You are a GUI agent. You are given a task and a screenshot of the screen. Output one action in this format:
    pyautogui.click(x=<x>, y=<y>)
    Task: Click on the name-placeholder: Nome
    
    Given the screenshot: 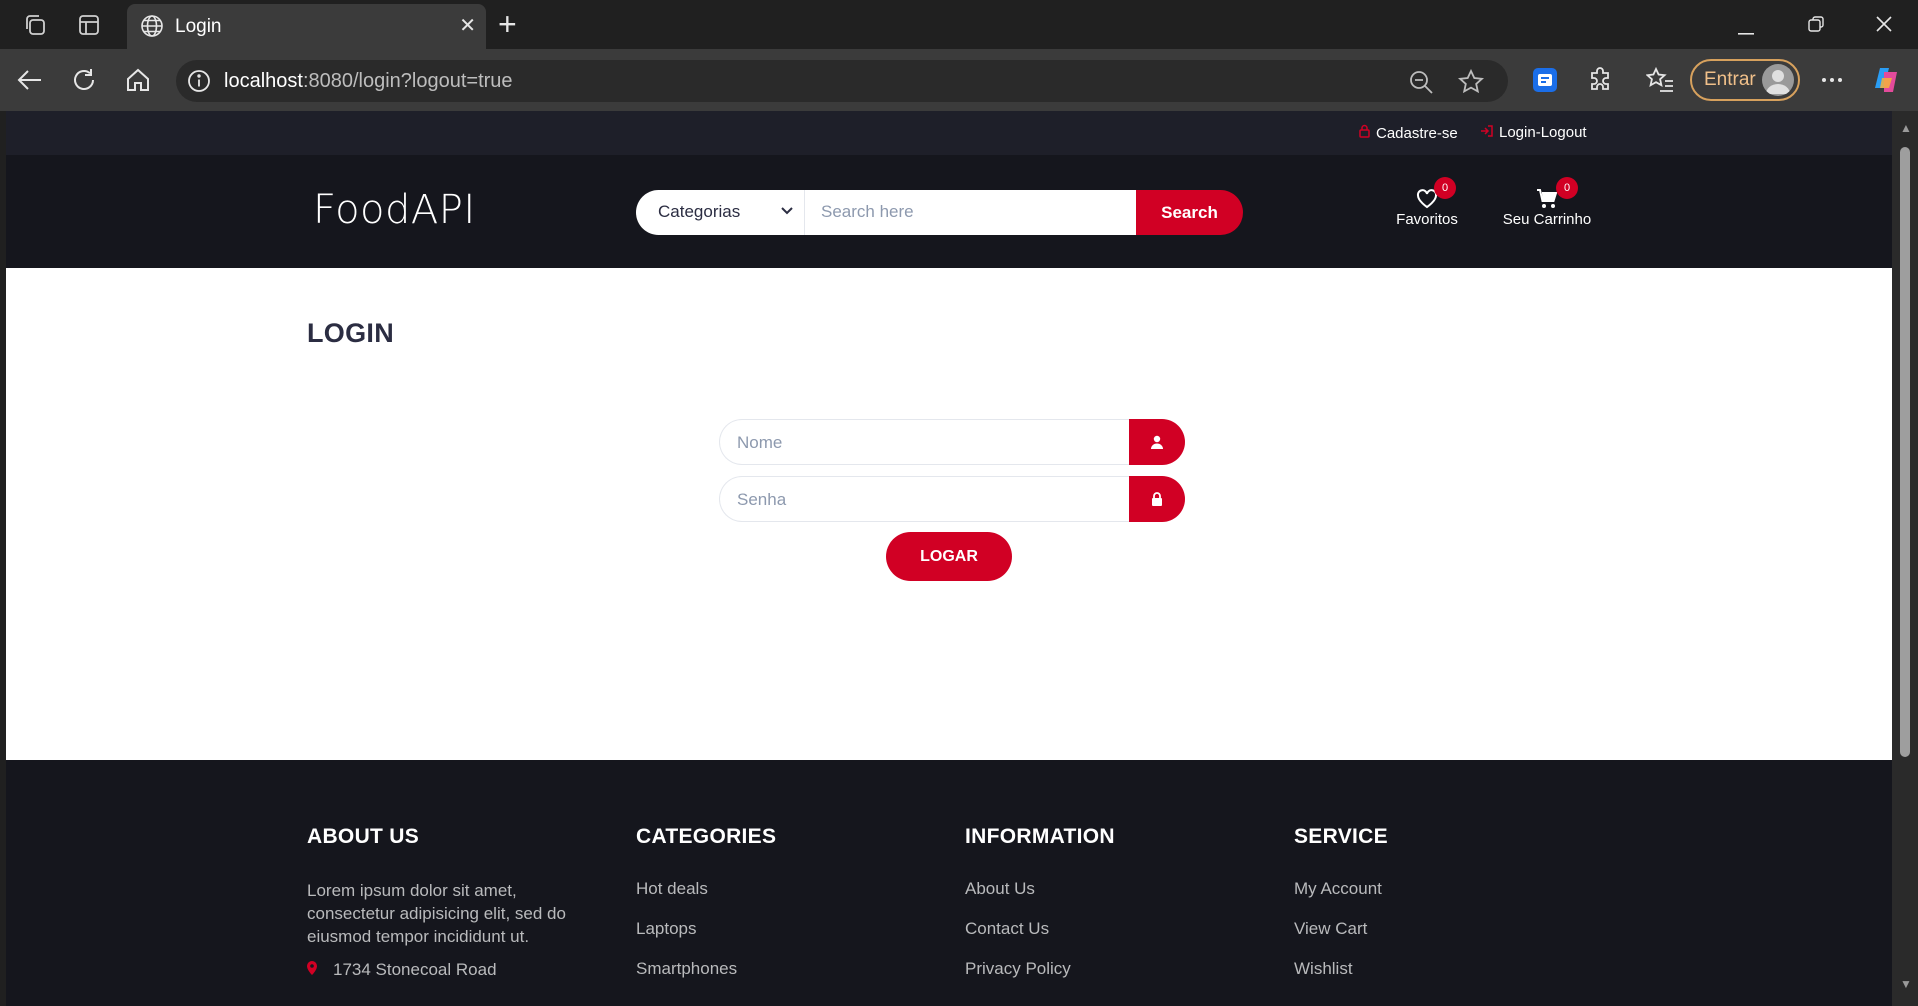 What is the action you would take?
    pyautogui.click(x=760, y=442)
    